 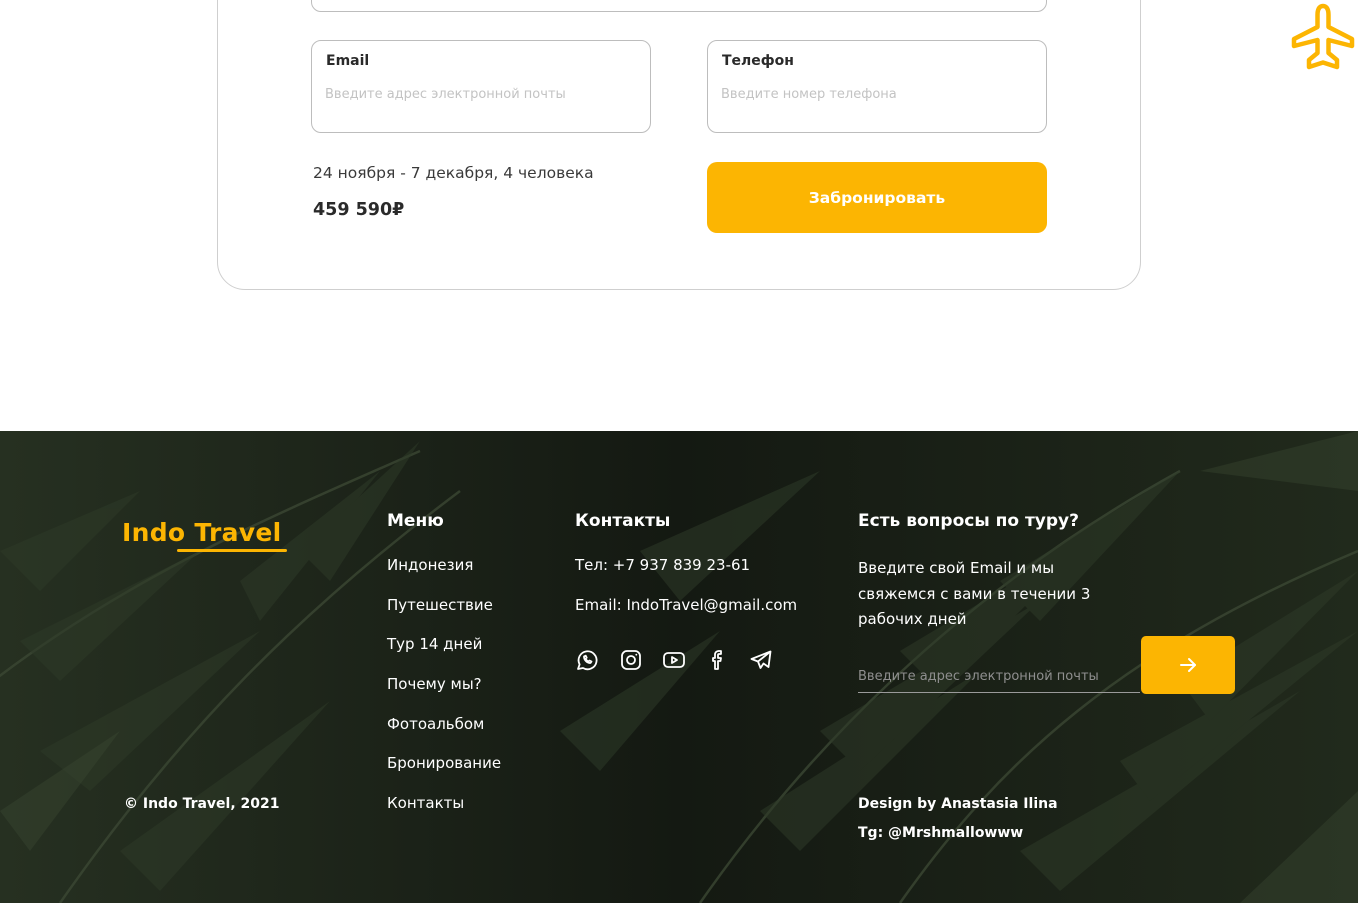 What do you see at coordinates (232, 550) in the screenshot?
I see `logo-underline` at bounding box center [232, 550].